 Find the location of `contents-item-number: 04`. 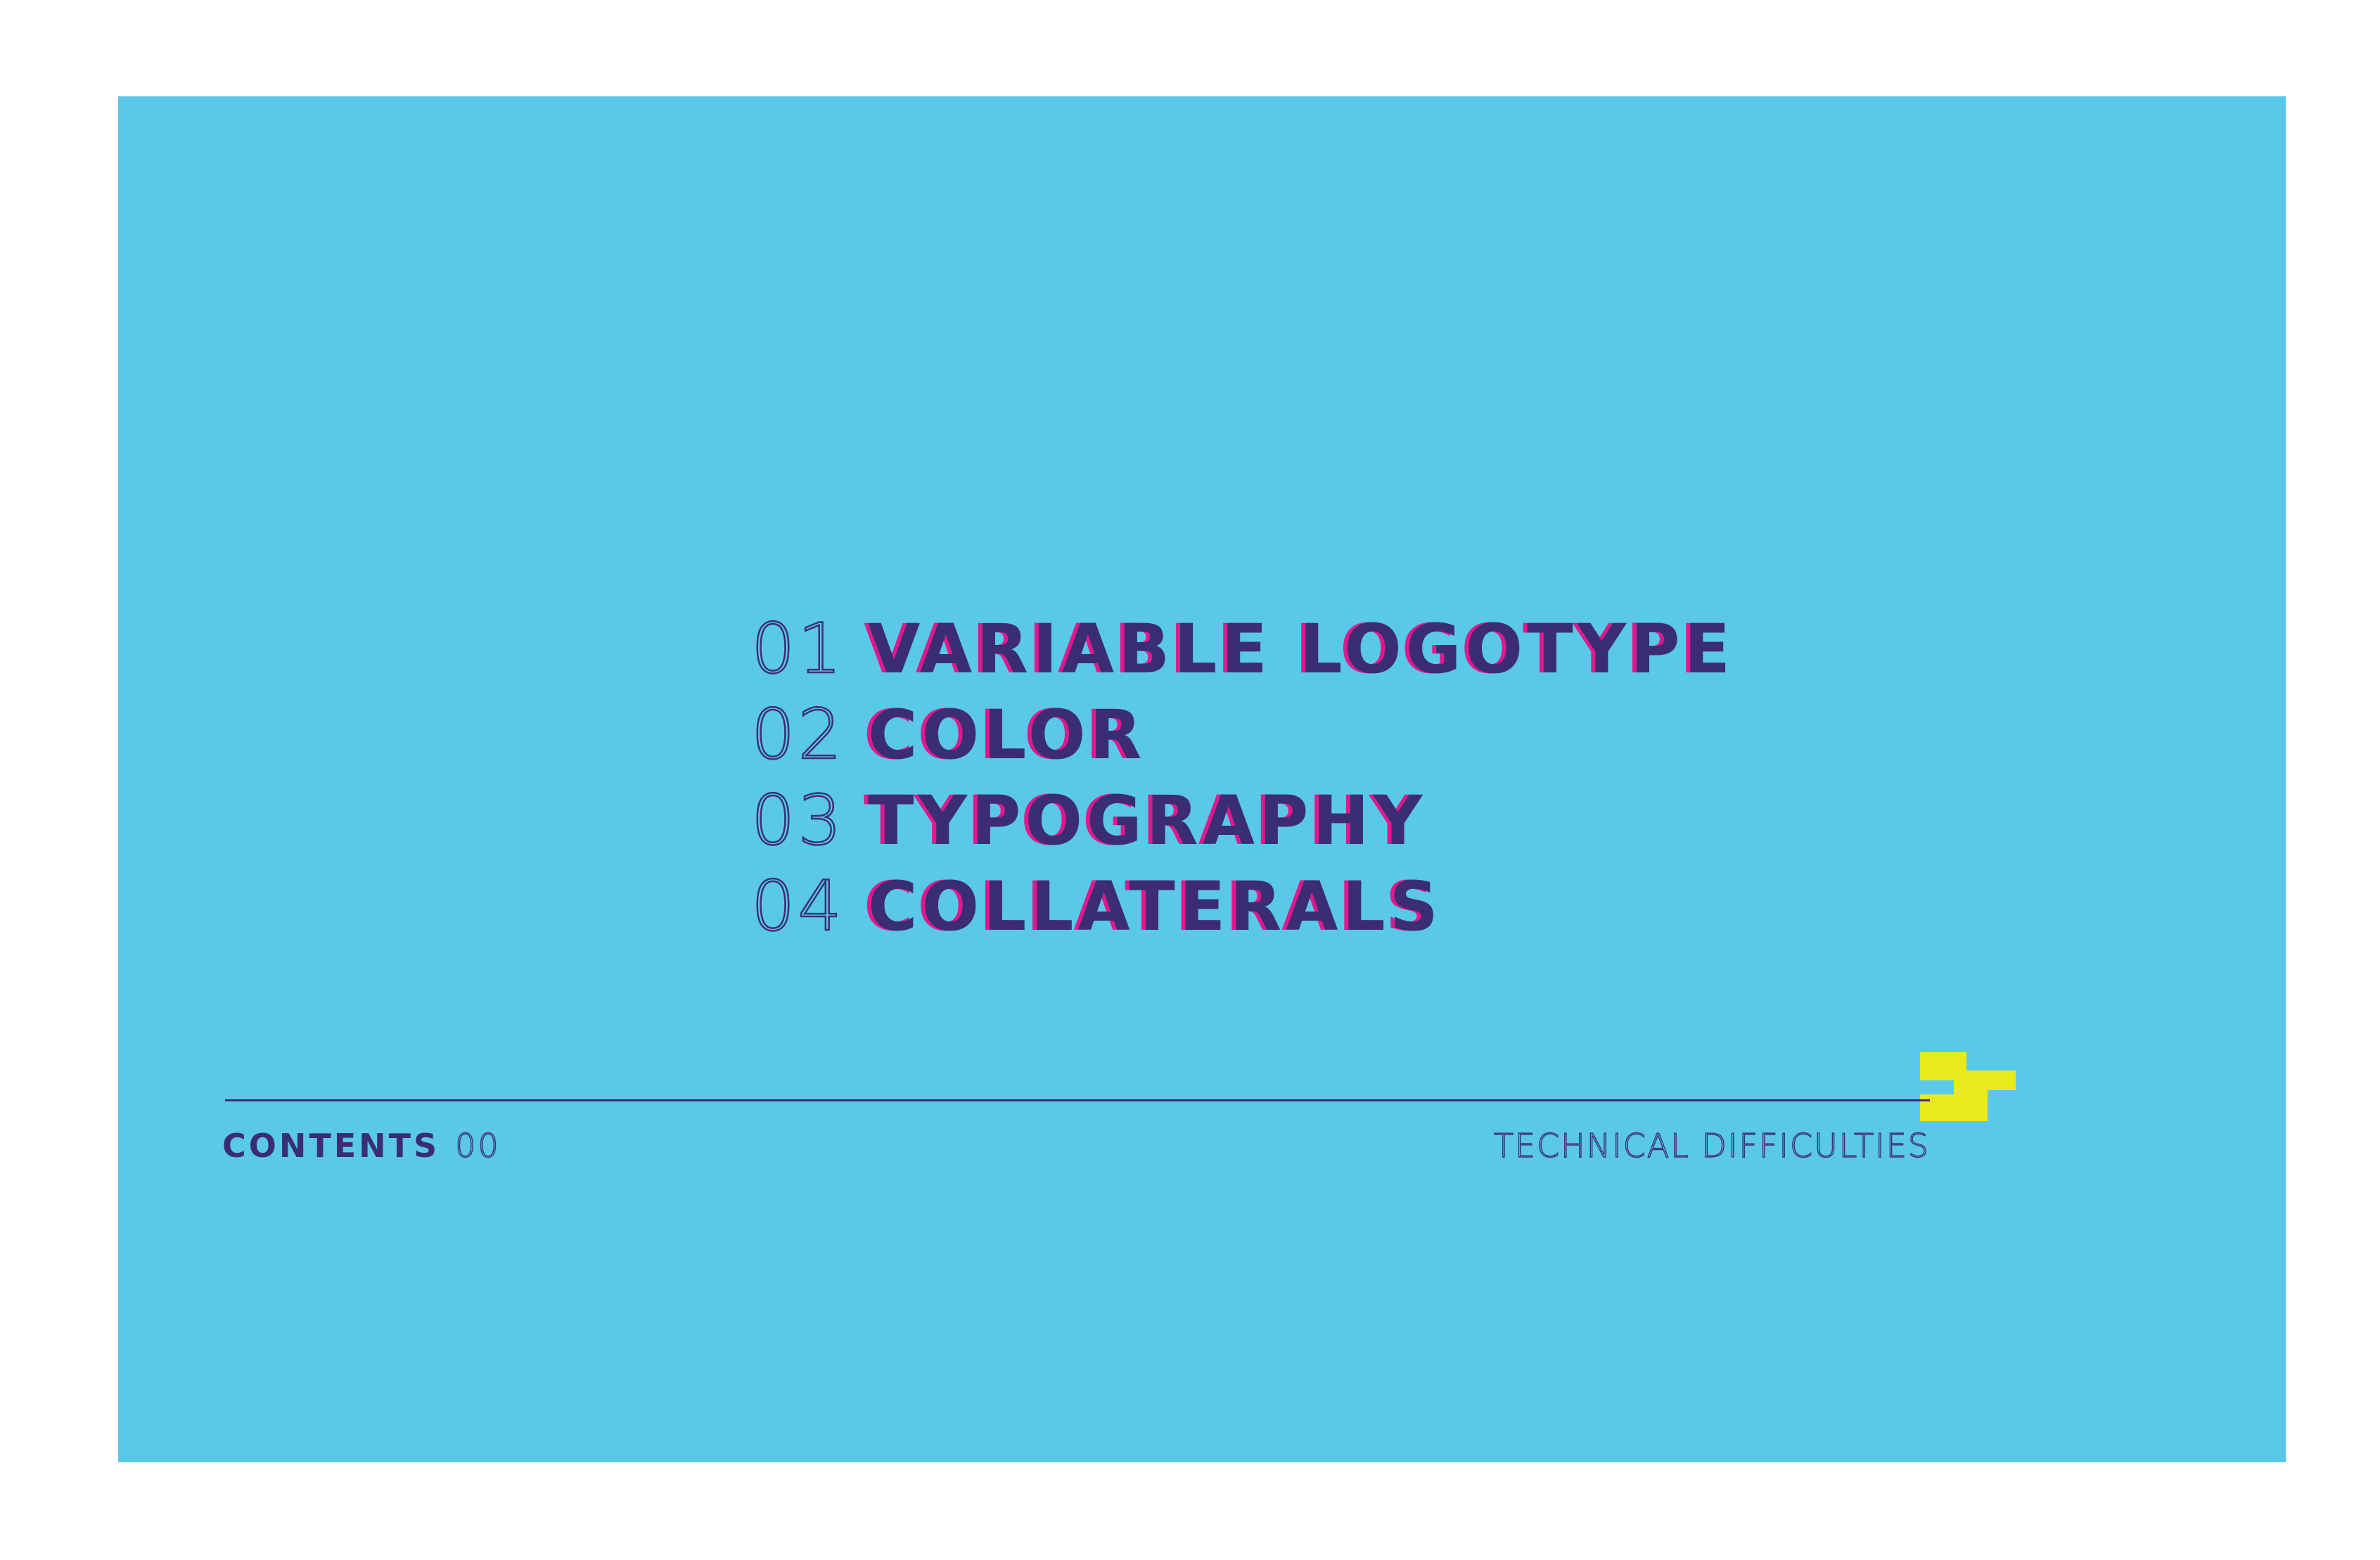

contents-item-number: 04 is located at coordinates (797, 907).